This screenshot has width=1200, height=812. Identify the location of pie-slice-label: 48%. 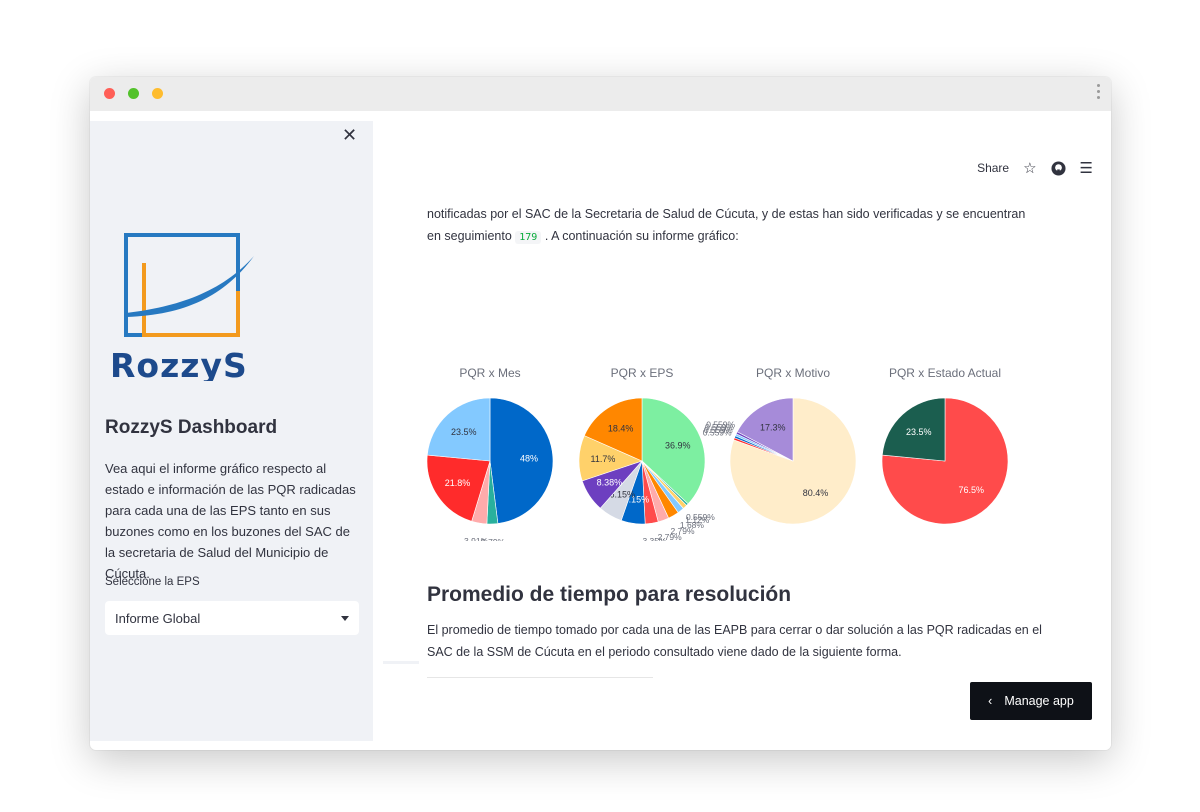
(529, 459).